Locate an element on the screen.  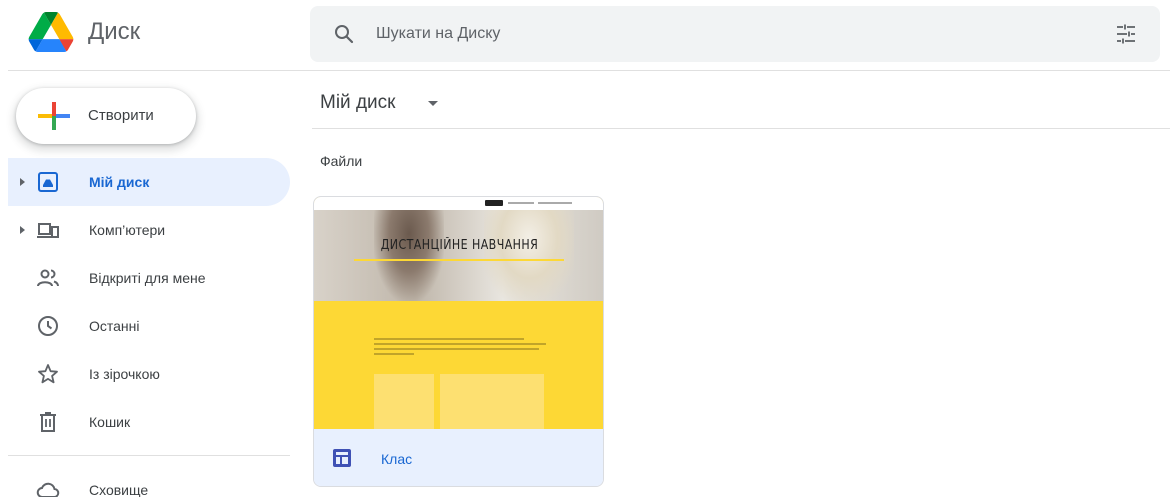
sidebar-item-label: Мій диск is located at coordinates (119, 182).